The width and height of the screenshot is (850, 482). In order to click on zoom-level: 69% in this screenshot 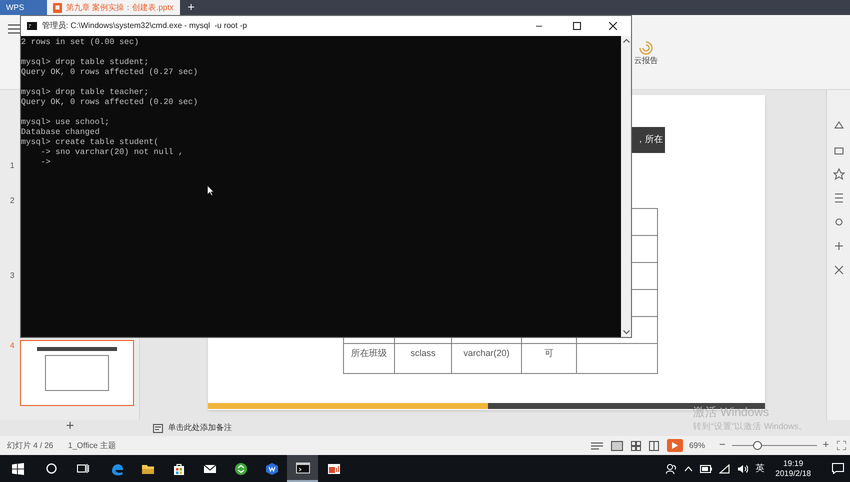, I will do `click(697, 446)`.